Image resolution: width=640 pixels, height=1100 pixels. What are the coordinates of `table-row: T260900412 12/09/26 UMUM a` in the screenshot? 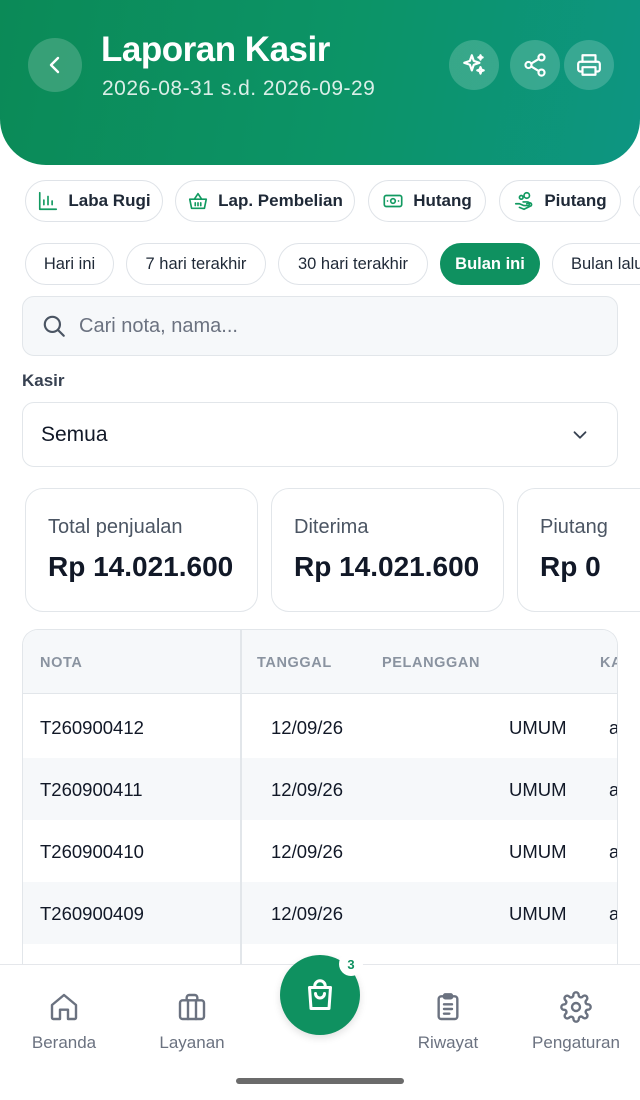 It's located at (320, 727).